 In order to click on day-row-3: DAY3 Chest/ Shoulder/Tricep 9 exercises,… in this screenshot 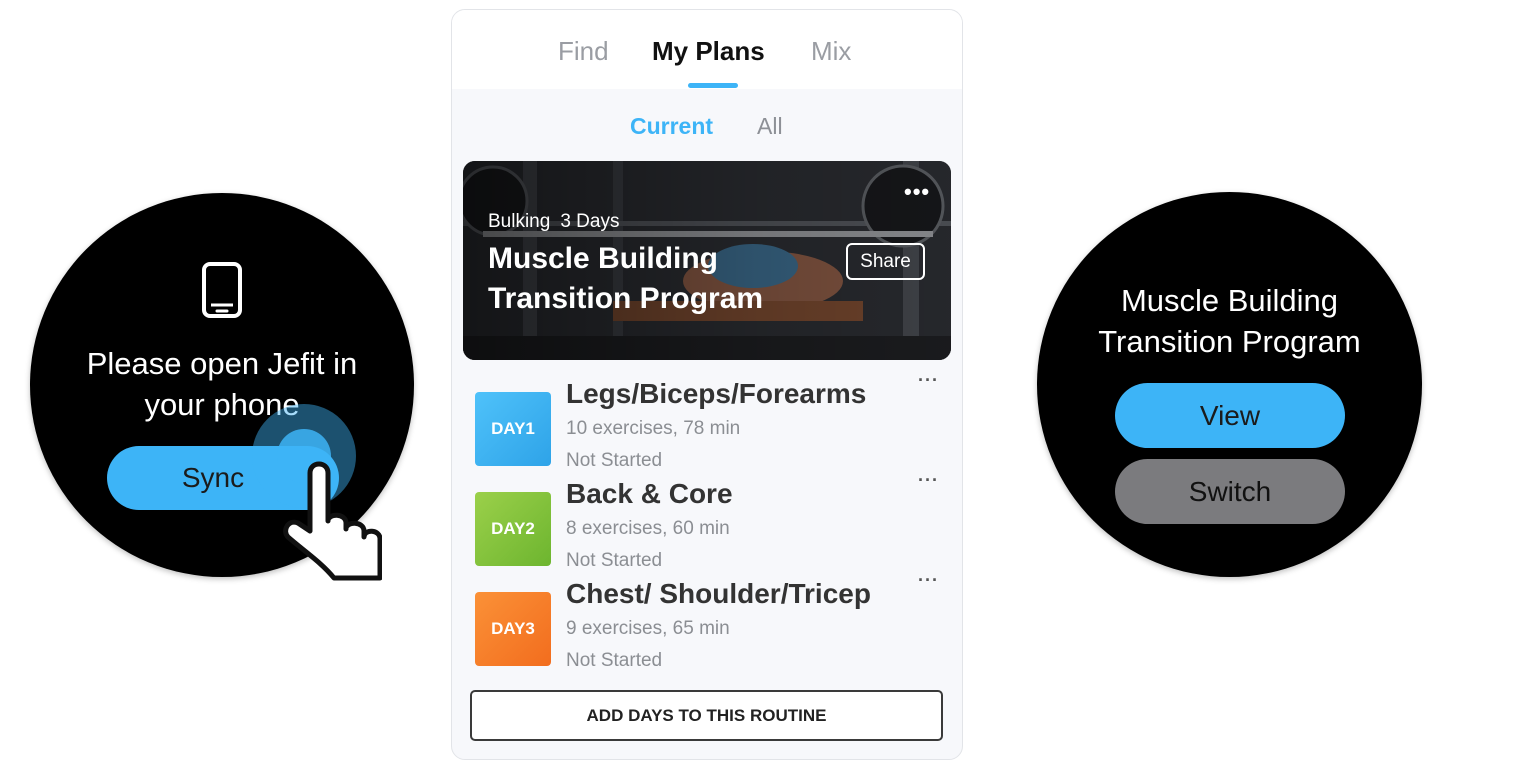, I will do `click(707, 622)`.